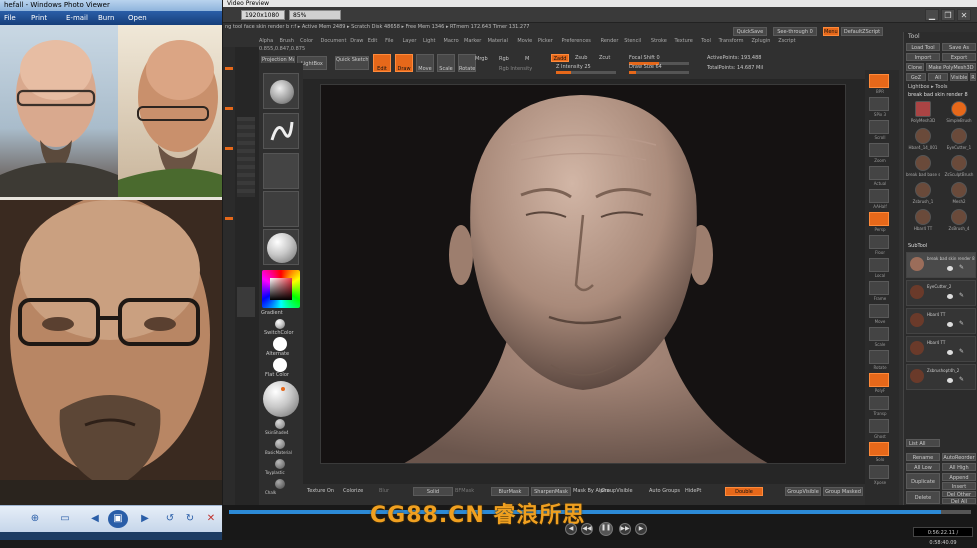 The height and width of the screenshot is (548, 977). Describe the element at coordinates (879, 173) in the screenshot. I see `shelf-actual-button` at that location.